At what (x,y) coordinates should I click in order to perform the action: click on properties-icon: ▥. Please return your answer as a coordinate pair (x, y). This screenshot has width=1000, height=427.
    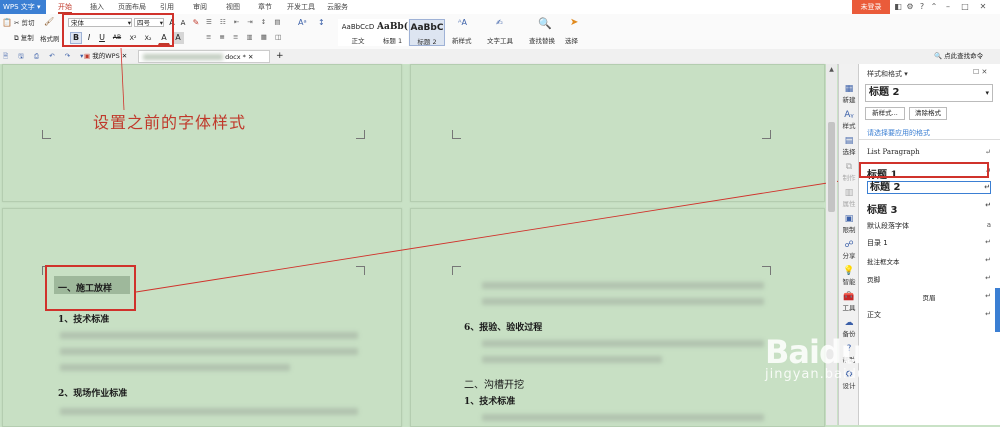
    Looking at the image, I should click on (849, 193).